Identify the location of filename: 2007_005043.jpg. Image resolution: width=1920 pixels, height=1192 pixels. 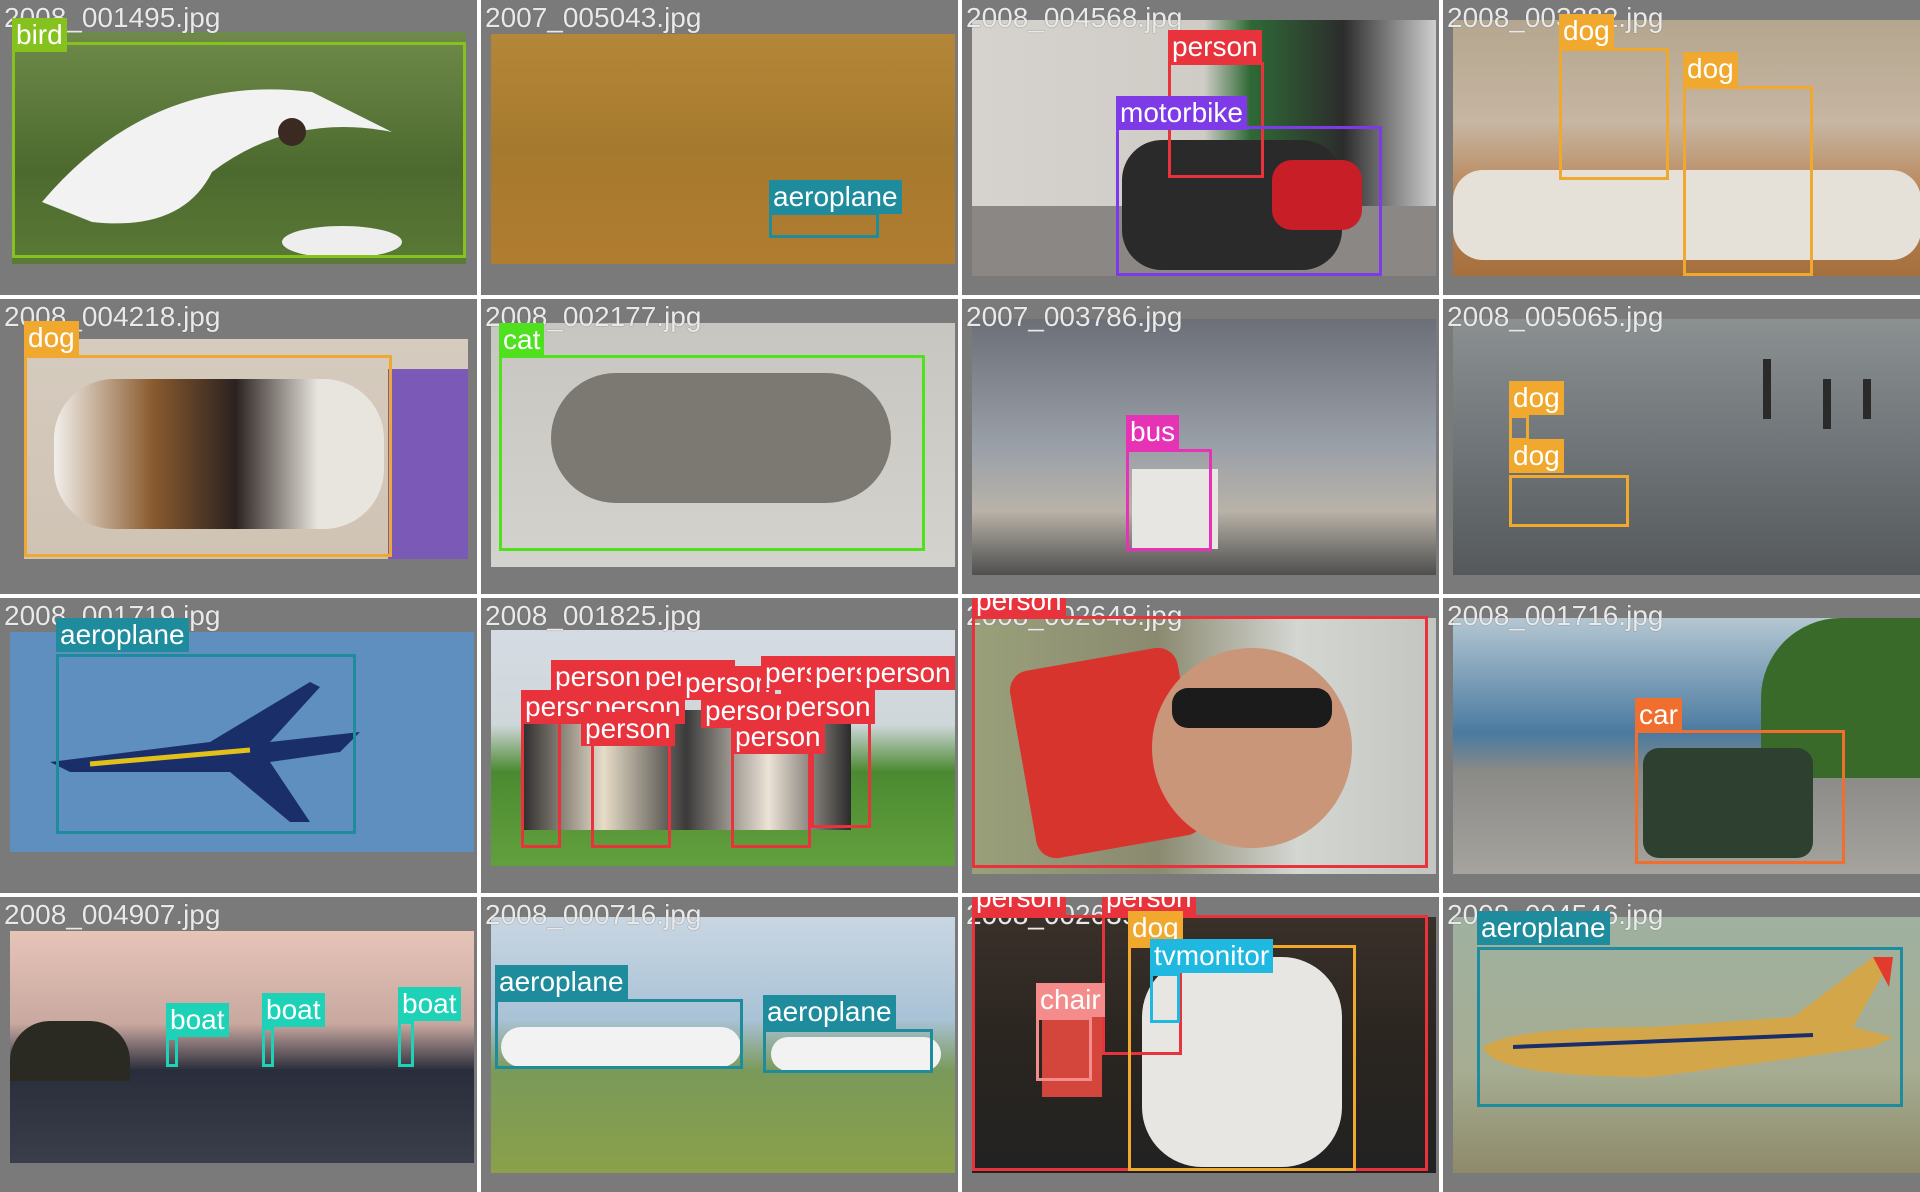
(593, 17).